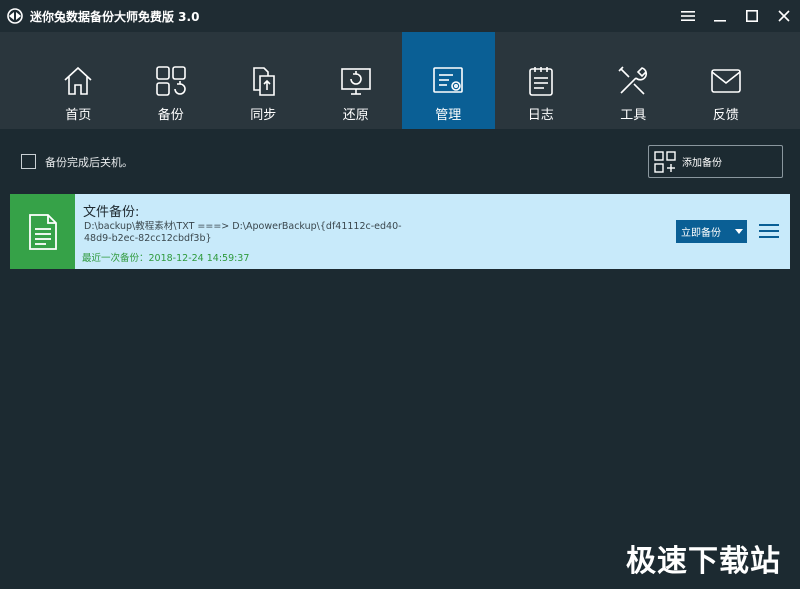 This screenshot has width=800, height=589. What do you see at coordinates (703, 561) in the screenshot?
I see `watermark-text: 极速下载站` at bounding box center [703, 561].